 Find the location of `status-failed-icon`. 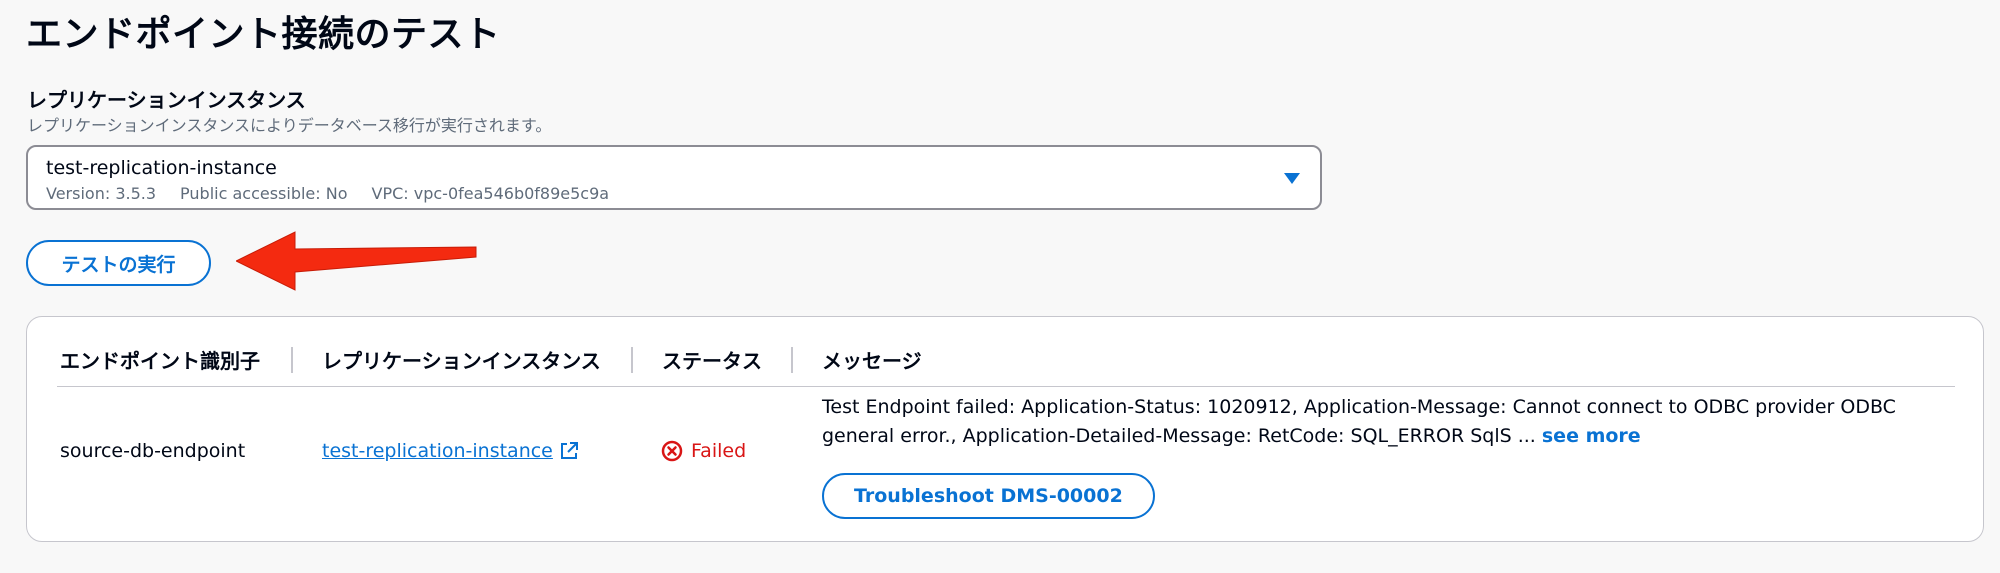

status-failed-icon is located at coordinates (672, 451).